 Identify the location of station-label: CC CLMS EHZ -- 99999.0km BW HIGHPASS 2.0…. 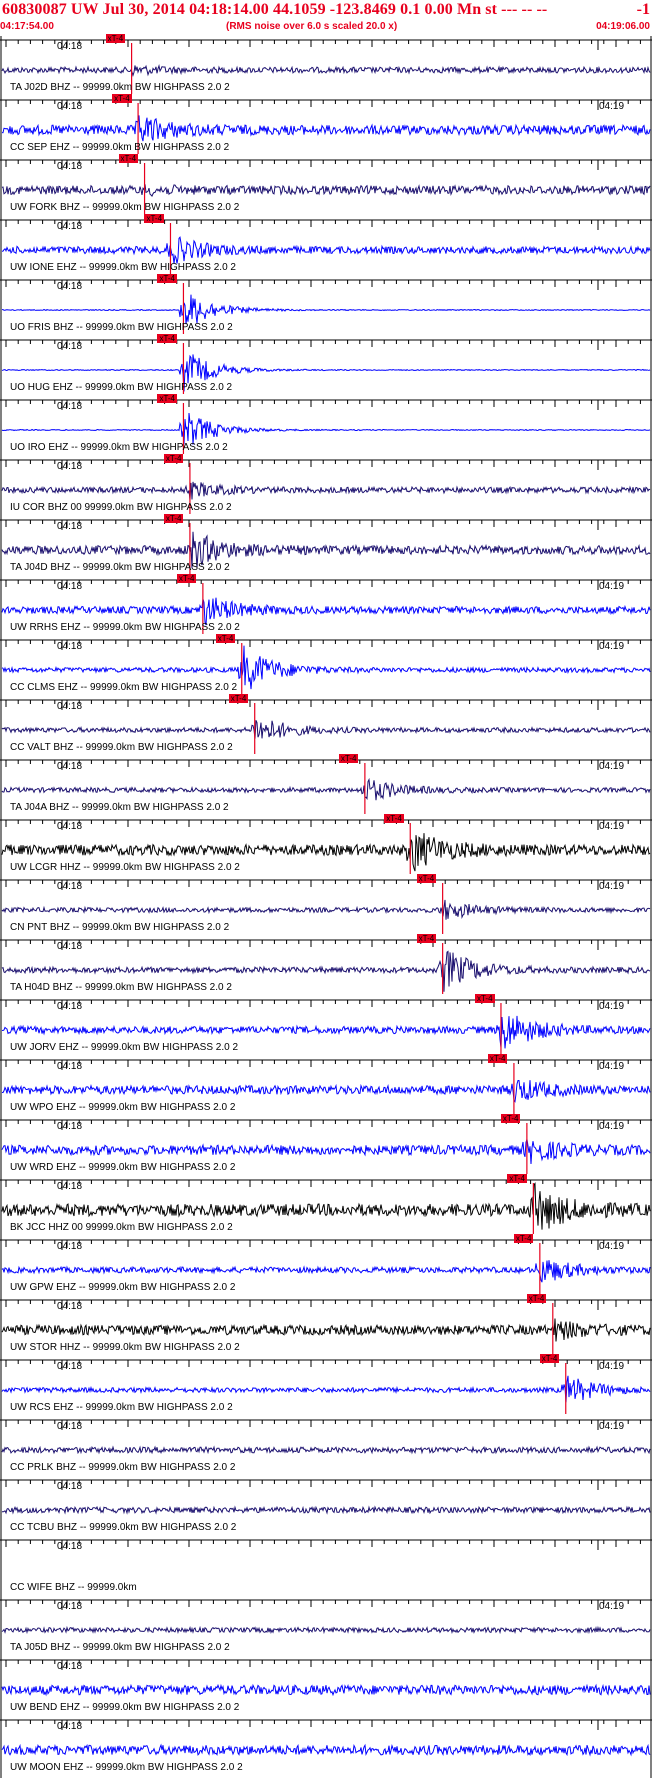
(124, 687).